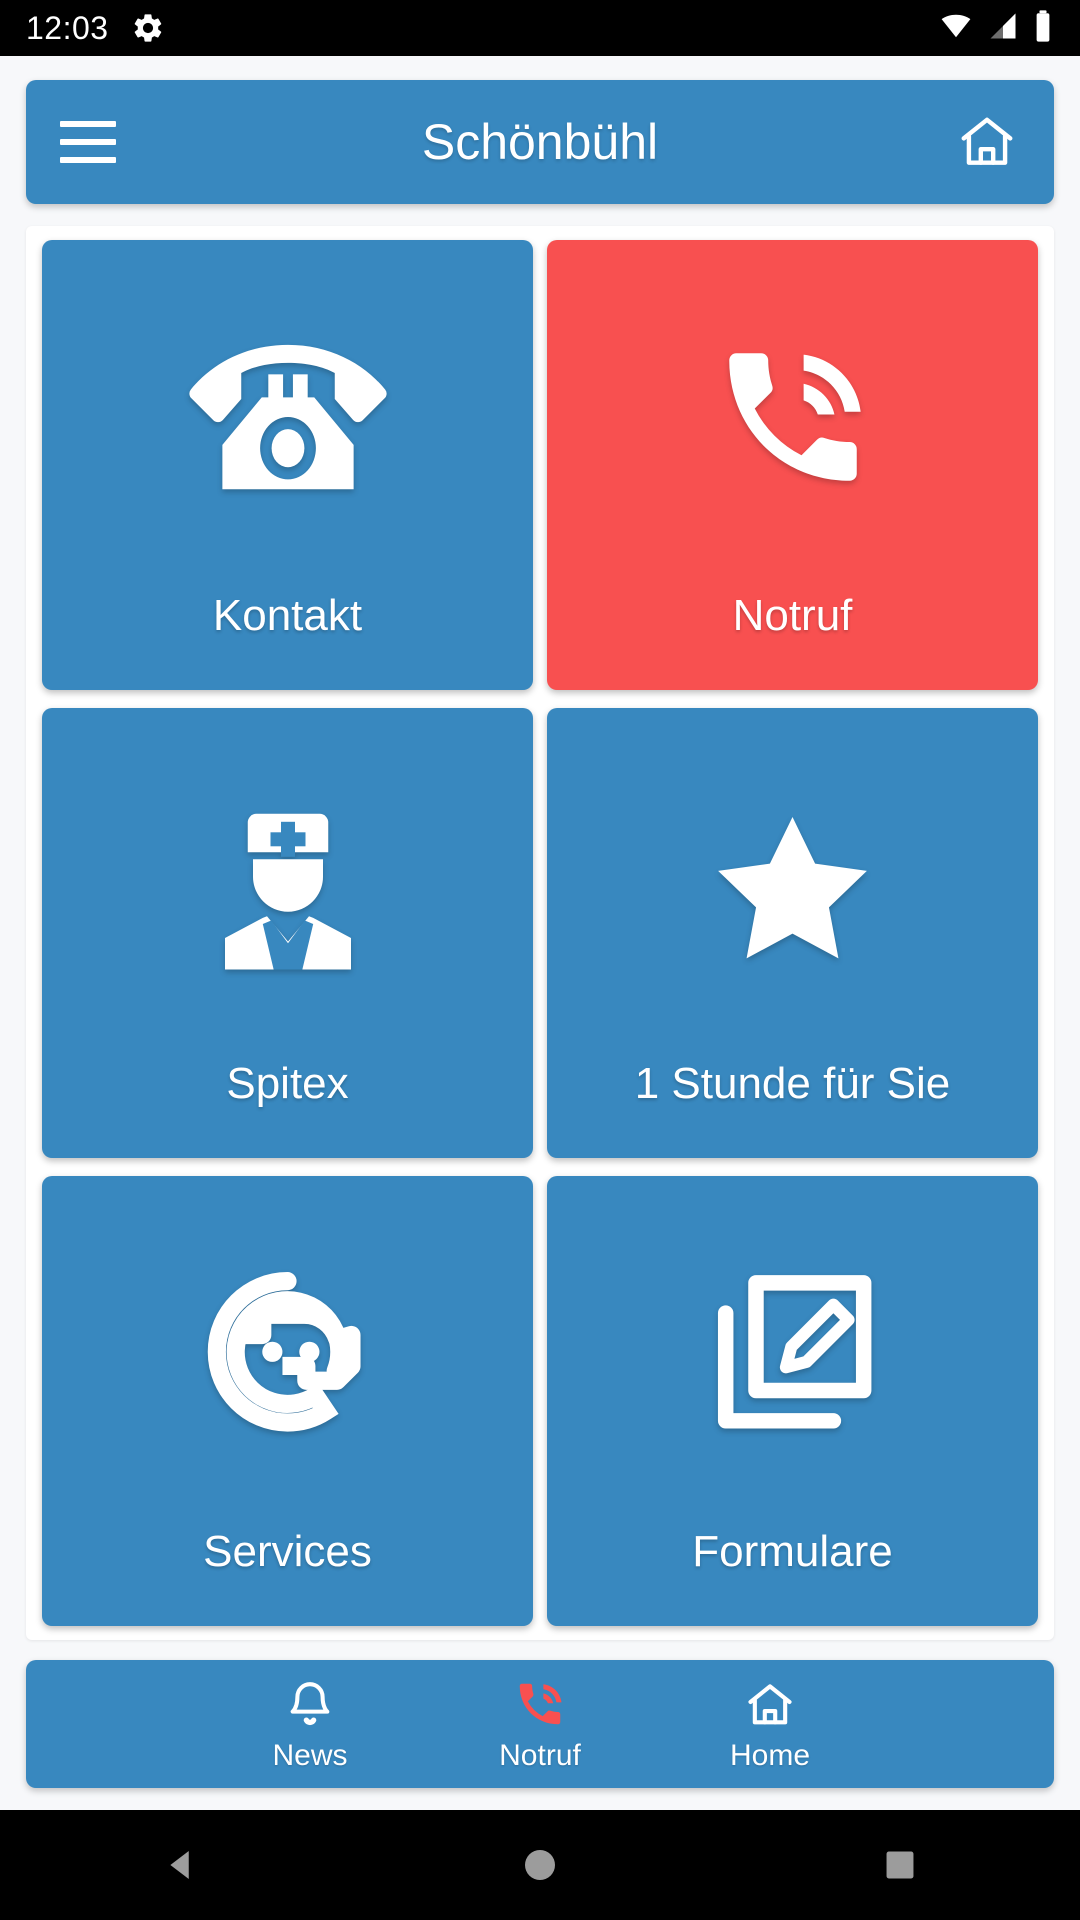 This screenshot has width=1080, height=1920. Describe the element at coordinates (287, 1353) in the screenshot. I see `headset-face-icon` at that location.